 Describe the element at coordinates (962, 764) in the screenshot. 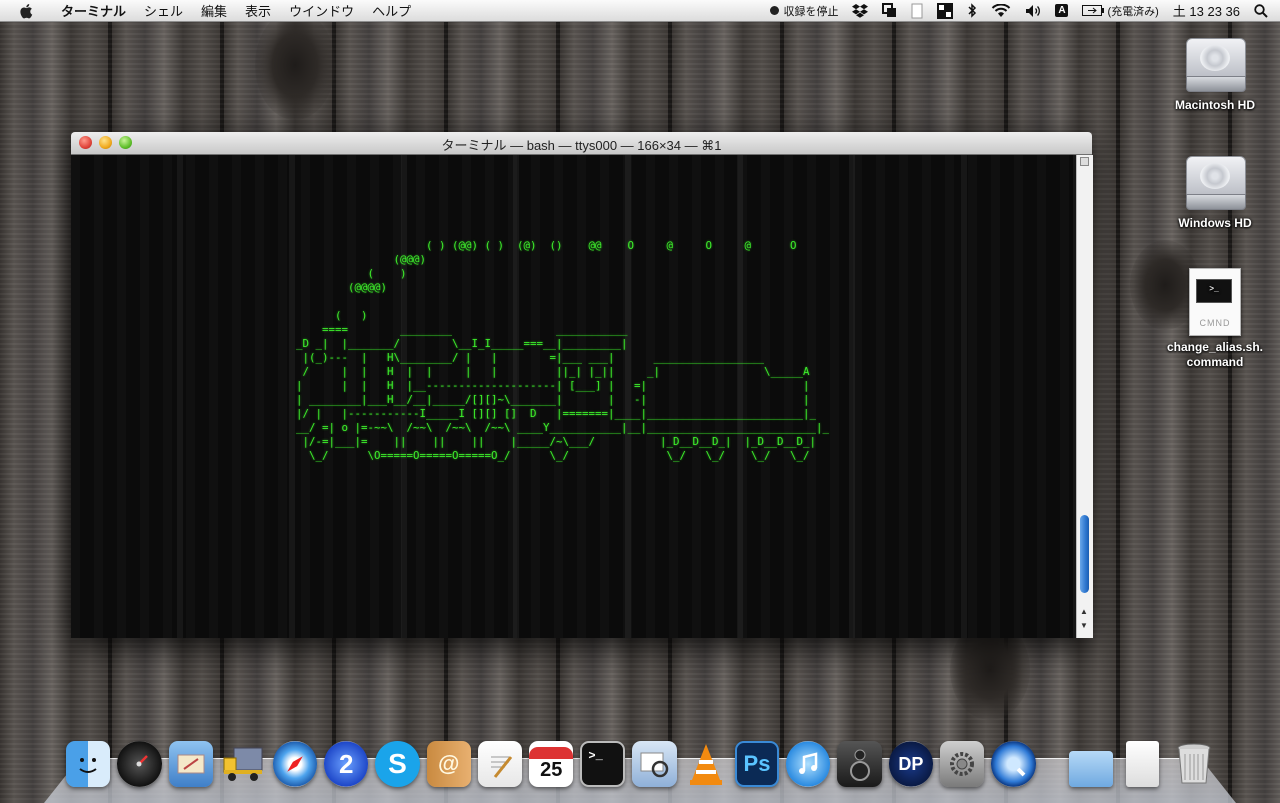

I see `system-preferences-icon` at that location.